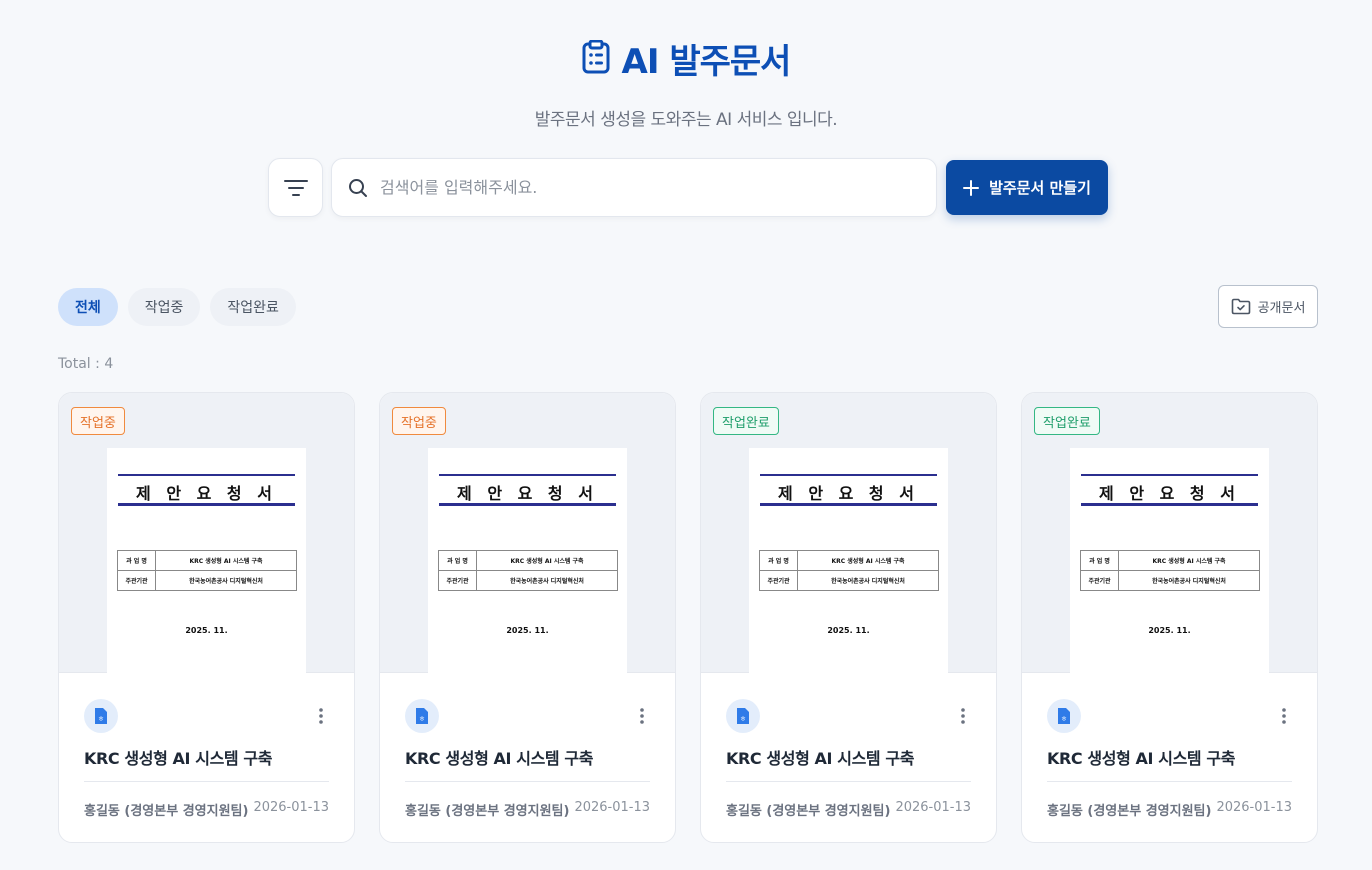 This screenshot has height=870, width=1372. I want to click on folder-check-icon, so click(1240, 306).